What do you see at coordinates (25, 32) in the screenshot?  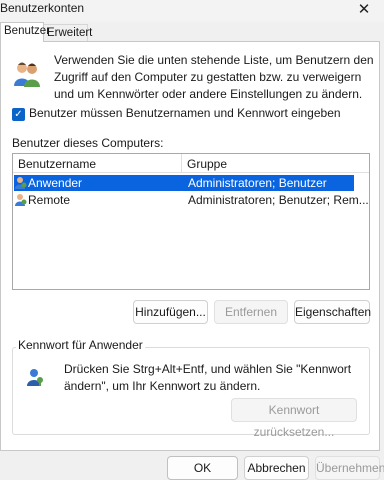 I see `tab-benutzer: Benutzer` at bounding box center [25, 32].